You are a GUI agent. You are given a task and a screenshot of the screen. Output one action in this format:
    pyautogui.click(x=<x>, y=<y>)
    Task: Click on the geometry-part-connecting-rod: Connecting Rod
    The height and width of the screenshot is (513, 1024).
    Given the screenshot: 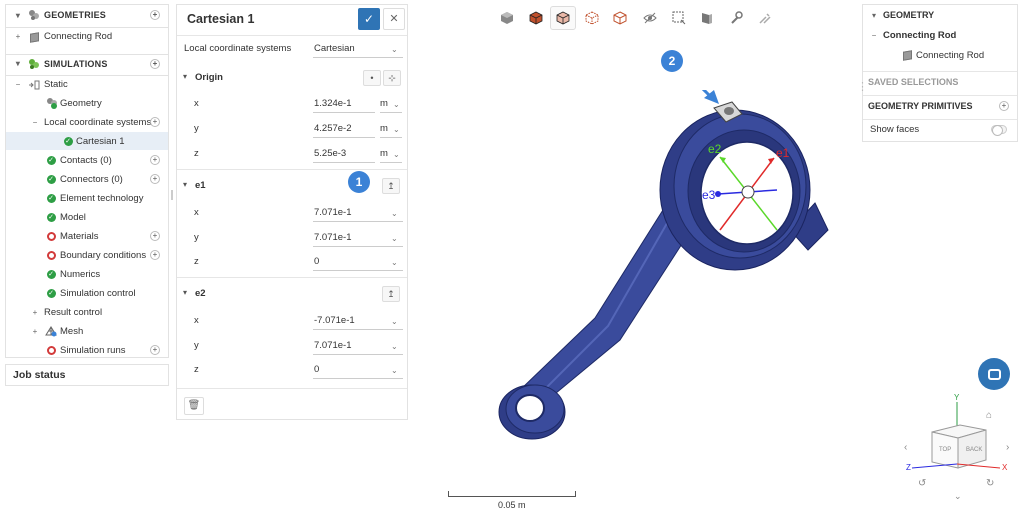 What is the action you would take?
    pyautogui.click(x=940, y=55)
    